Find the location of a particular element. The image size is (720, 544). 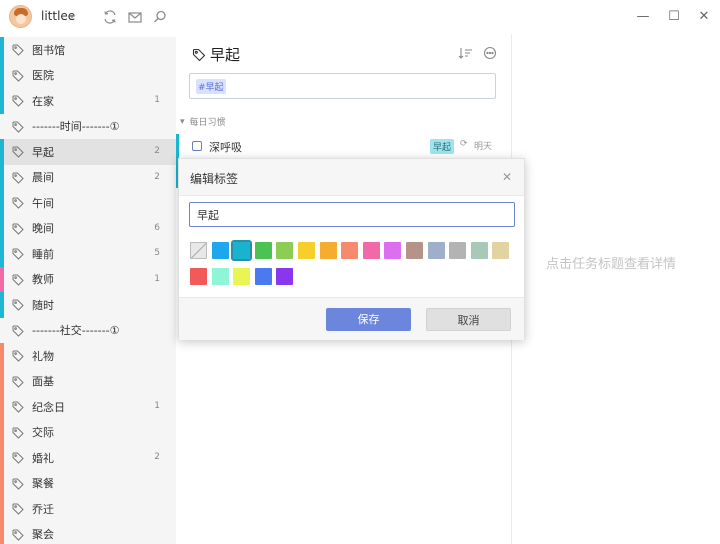

avatar is located at coordinates (20, 16).